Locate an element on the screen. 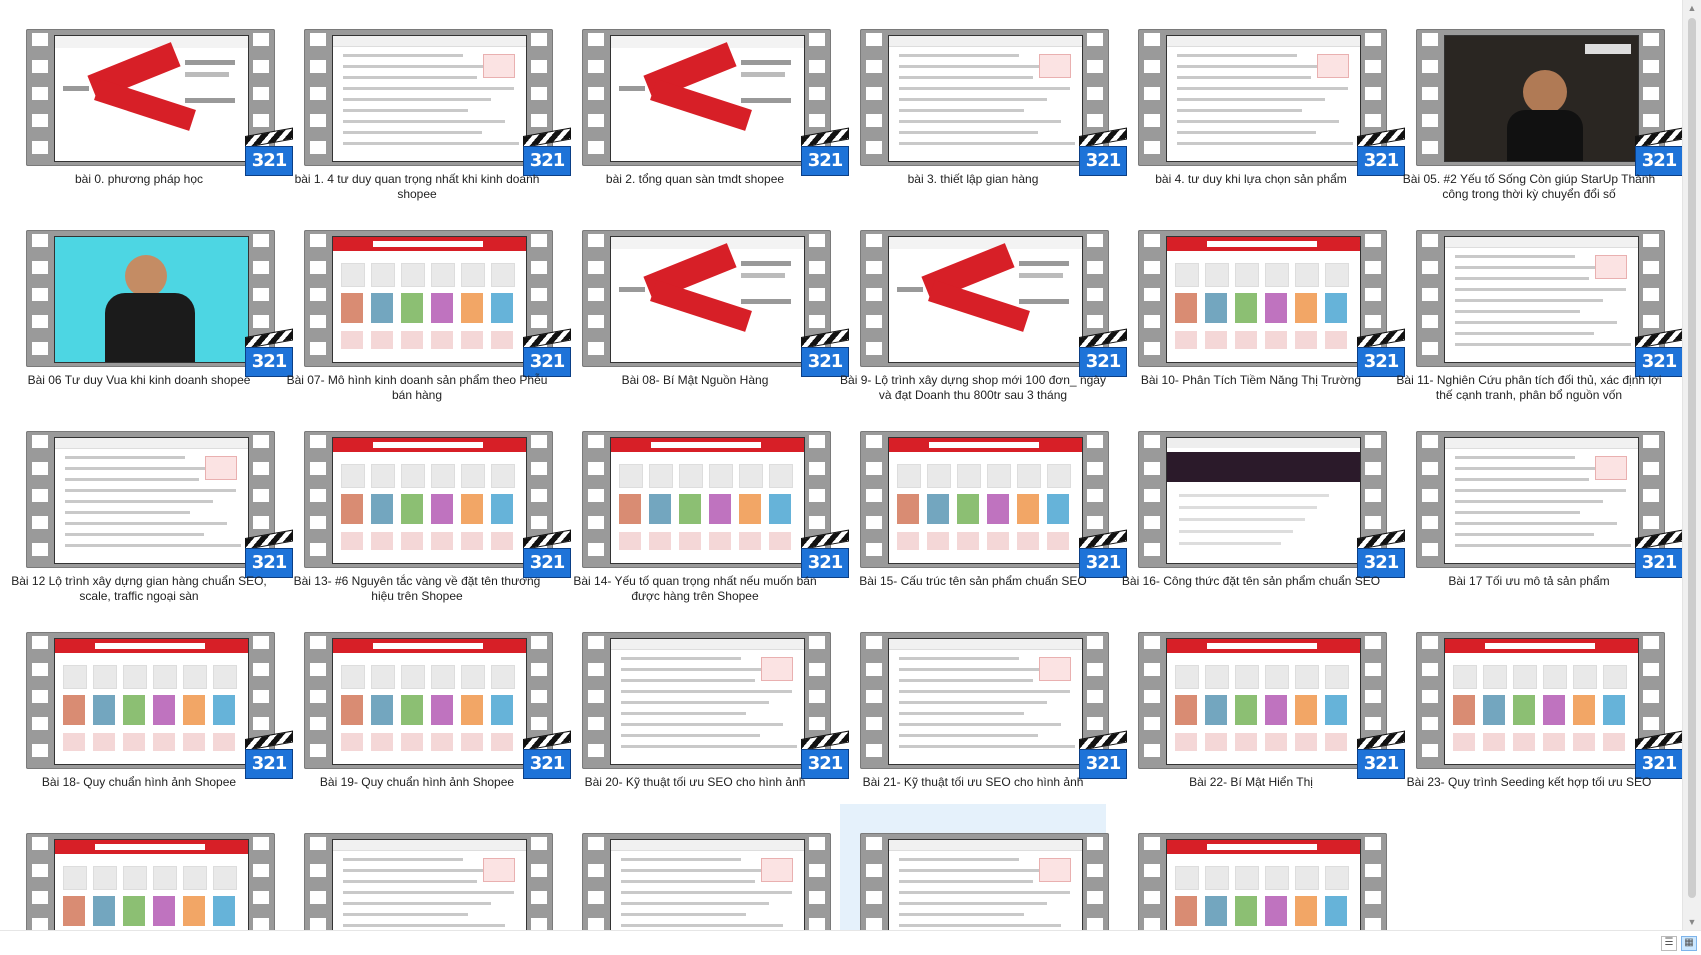 The width and height of the screenshot is (1701, 955). video-file-item: 321 bài 2. tổng quan sàn tmdt shopee is located at coordinates (705, 95).